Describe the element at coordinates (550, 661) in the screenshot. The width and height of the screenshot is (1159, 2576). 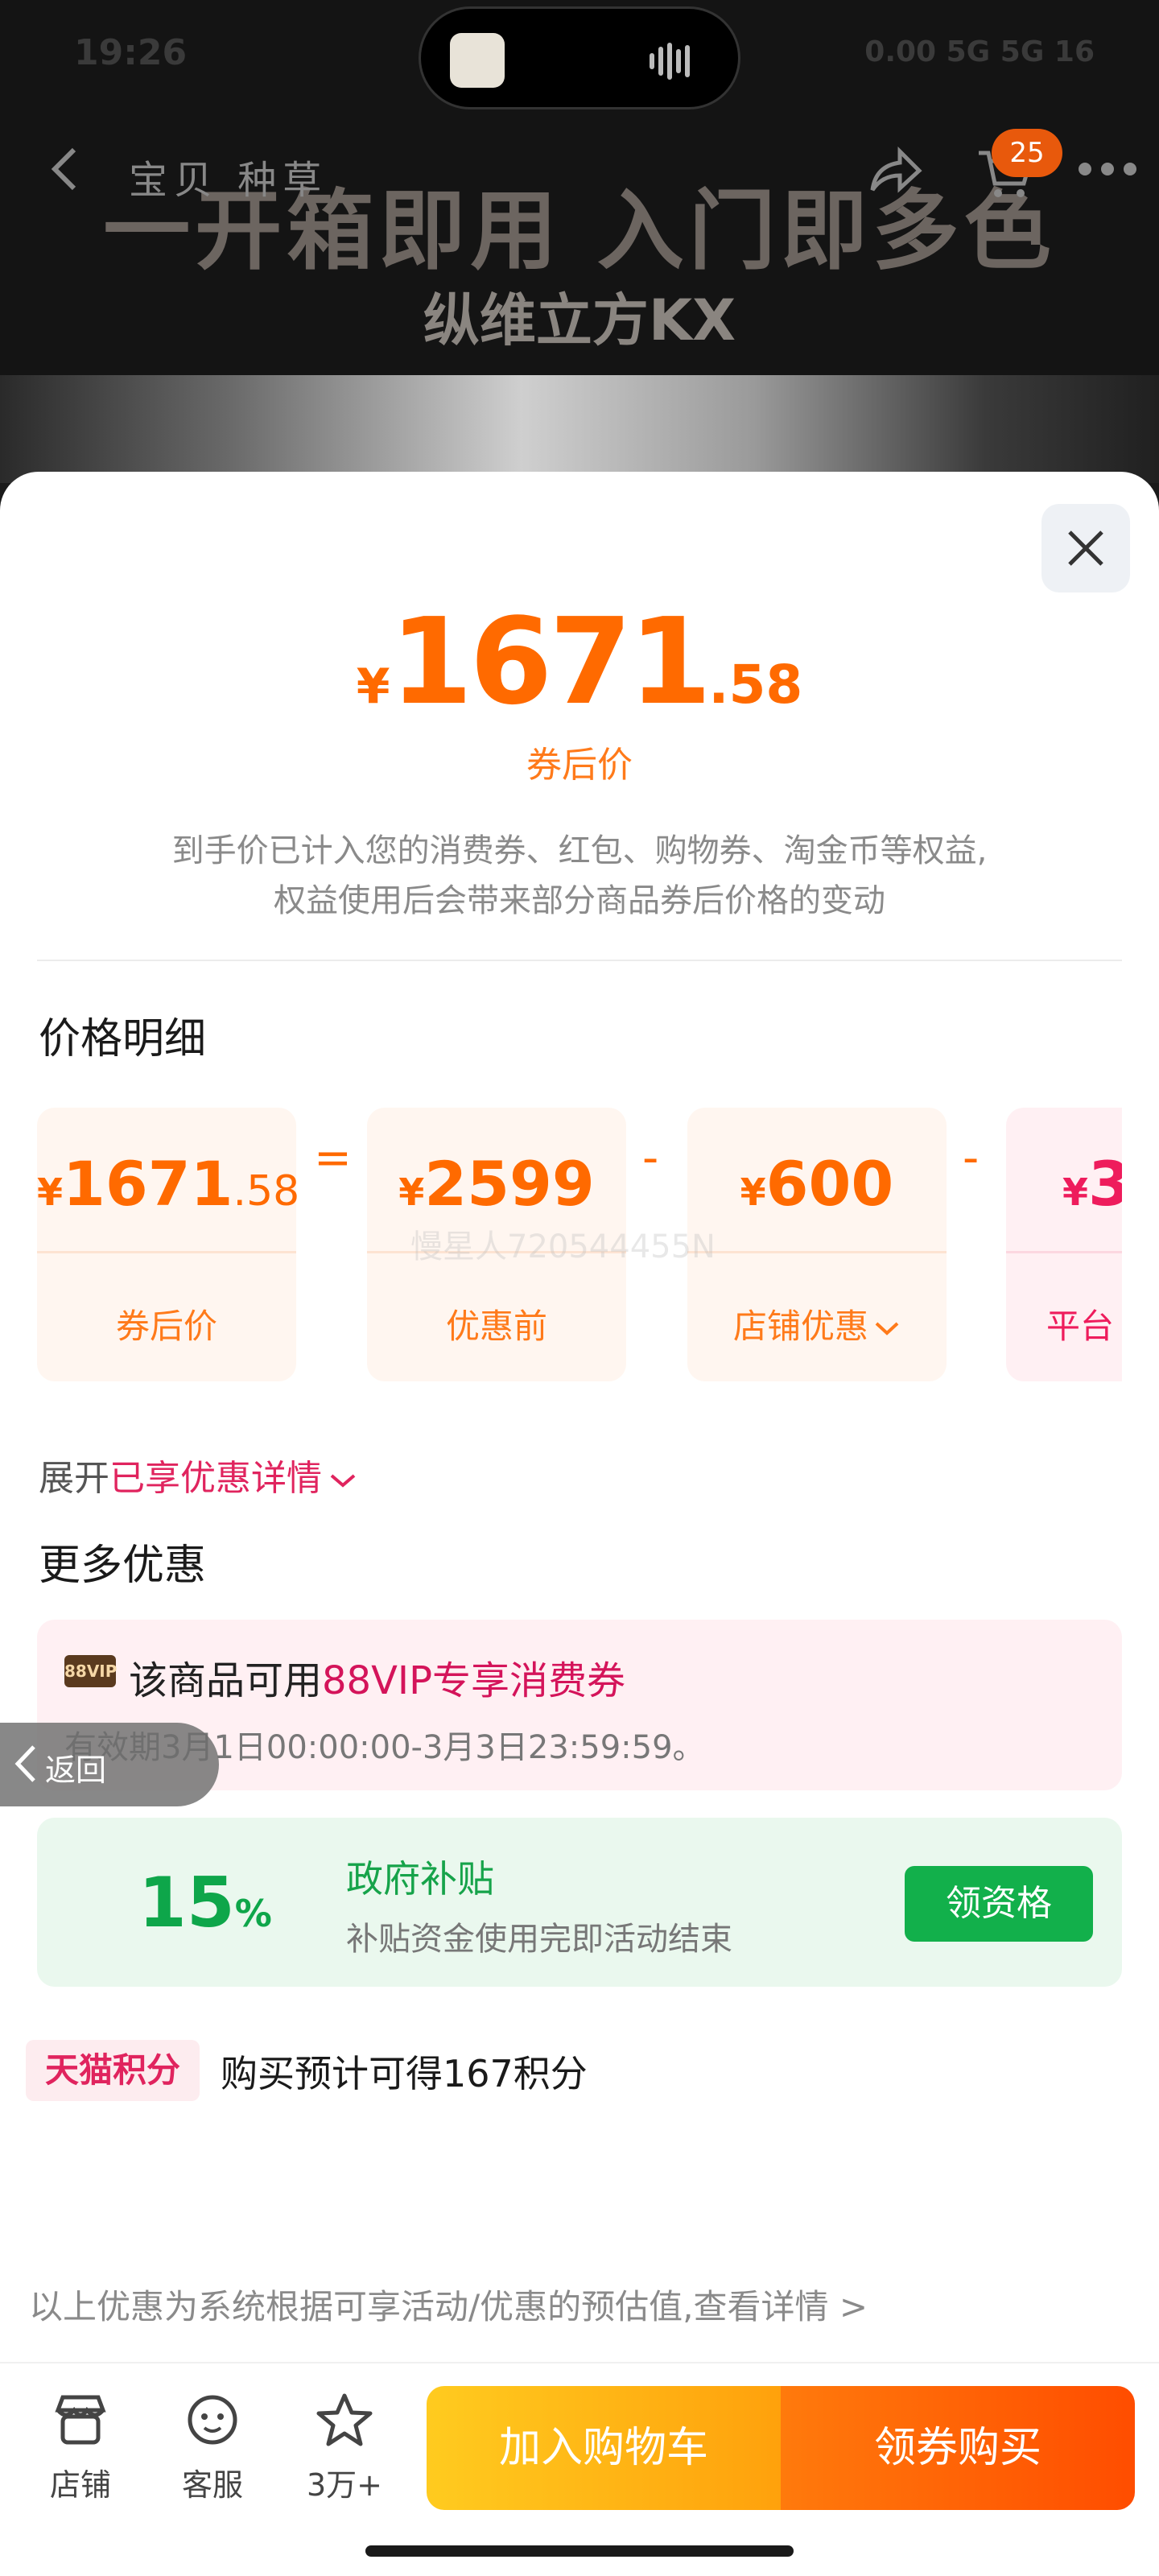
I see `hero-price-int: 1671` at that location.